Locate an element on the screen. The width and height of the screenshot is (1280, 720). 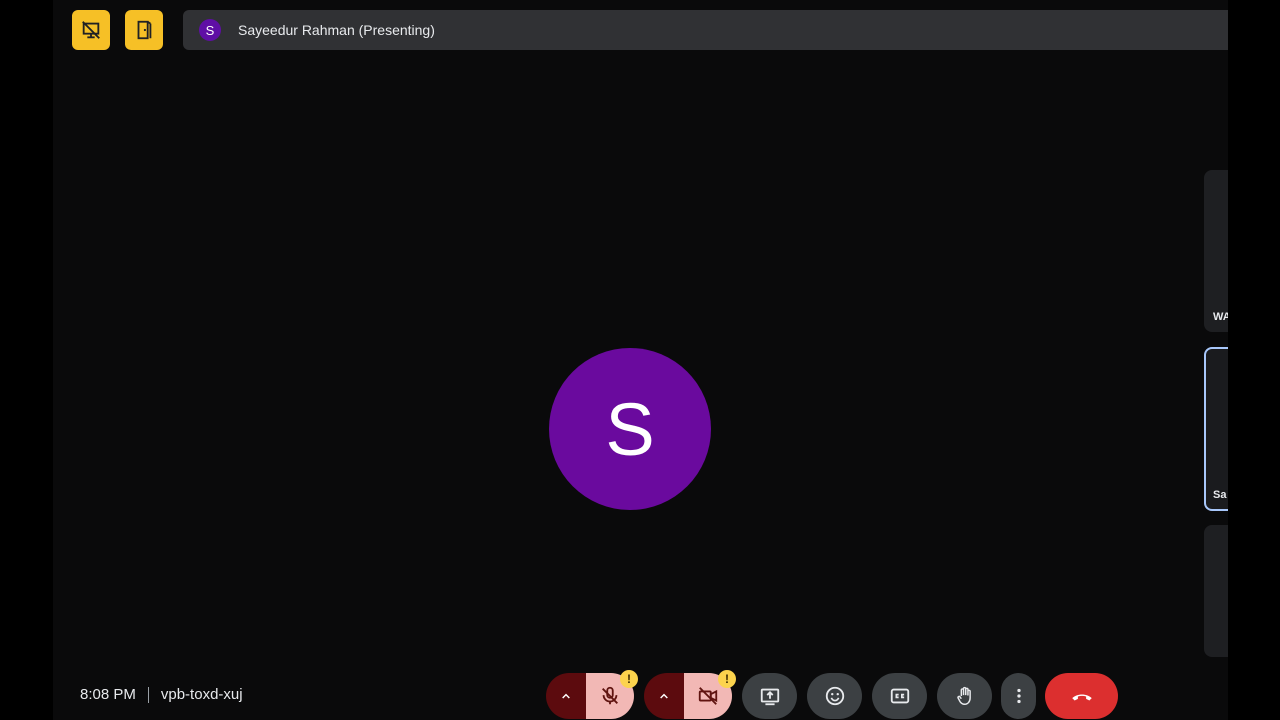
presentation-off-button is located at coordinates (91, 30).